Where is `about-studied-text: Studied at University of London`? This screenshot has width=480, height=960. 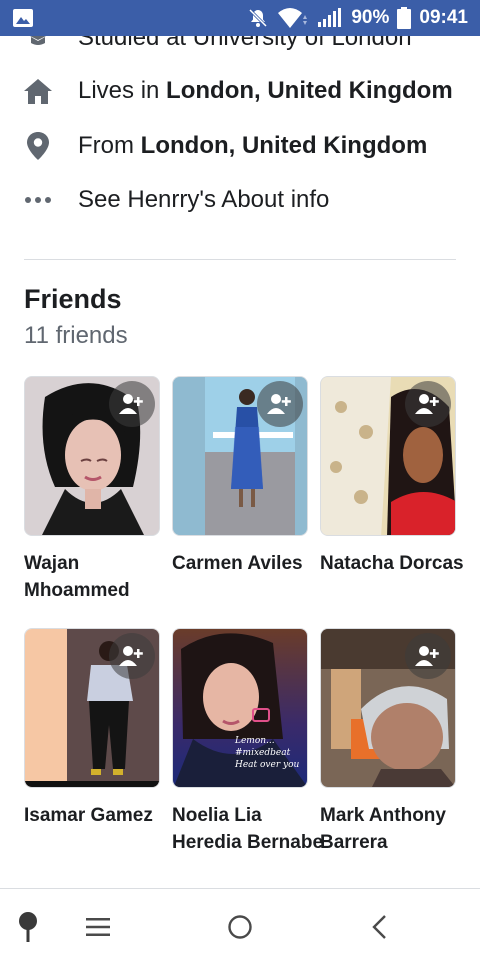
about-studied-text: Studied at University of London is located at coordinates (245, 43).